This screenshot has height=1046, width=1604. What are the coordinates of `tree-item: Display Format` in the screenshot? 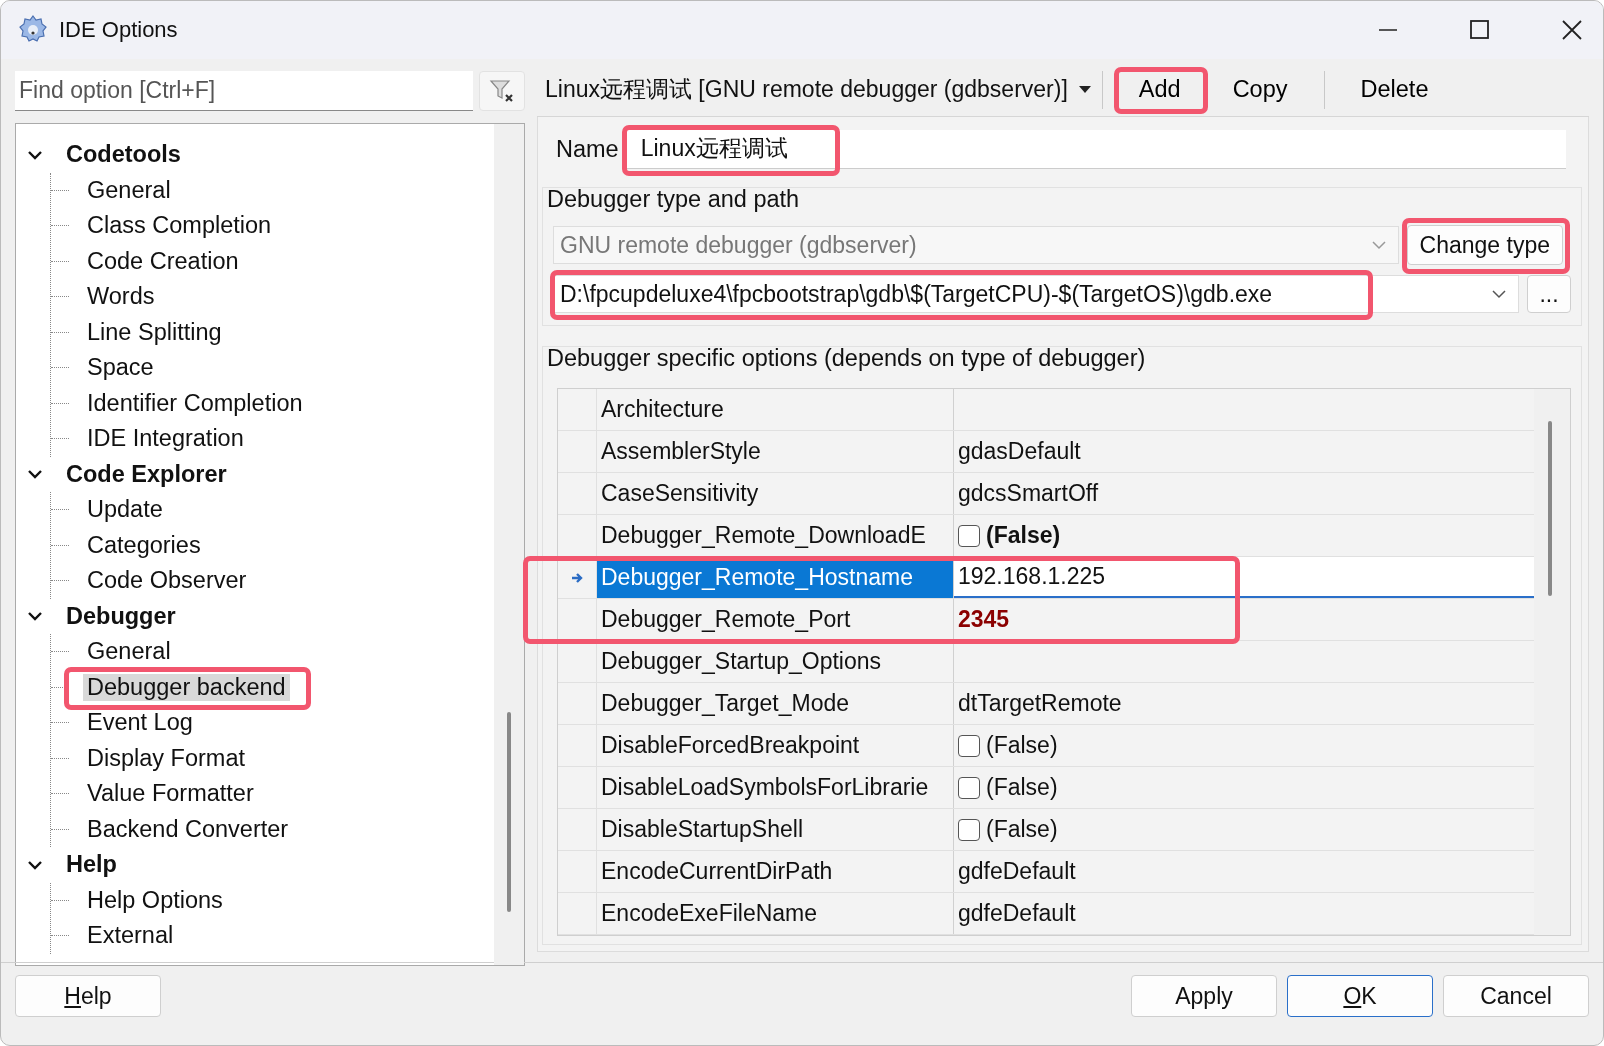 It's located at (166, 758).